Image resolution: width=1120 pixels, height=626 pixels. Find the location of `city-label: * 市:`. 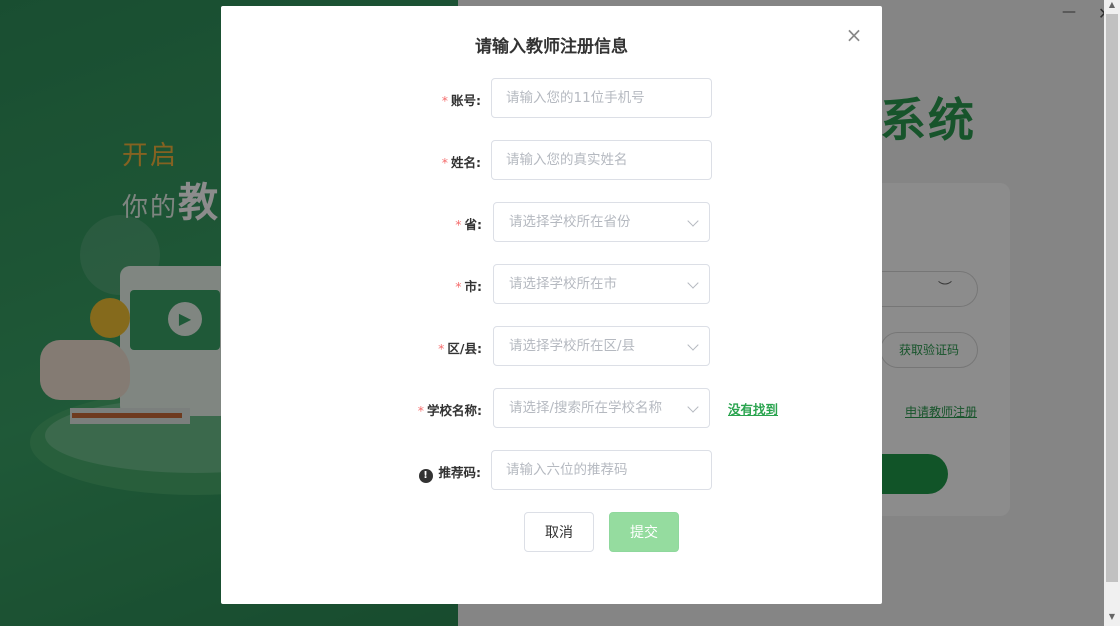

city-label: * 市: is located at coordinates (468, 286).